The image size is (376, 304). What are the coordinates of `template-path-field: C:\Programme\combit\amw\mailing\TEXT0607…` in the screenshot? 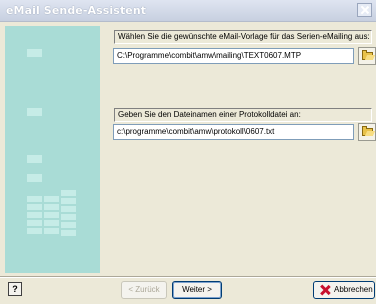 It's located at (233, 56).